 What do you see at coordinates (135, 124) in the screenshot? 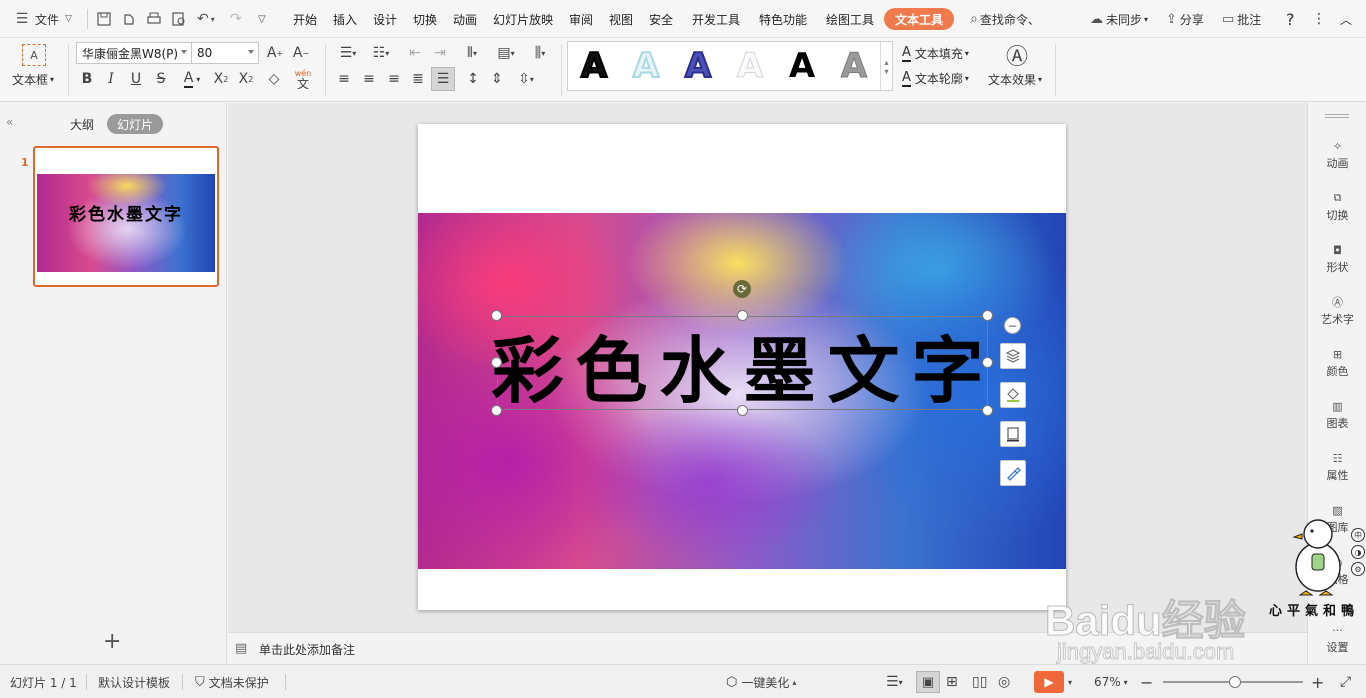
I see `tab-slides: 幻灯片` at bounding box center [135, 124].